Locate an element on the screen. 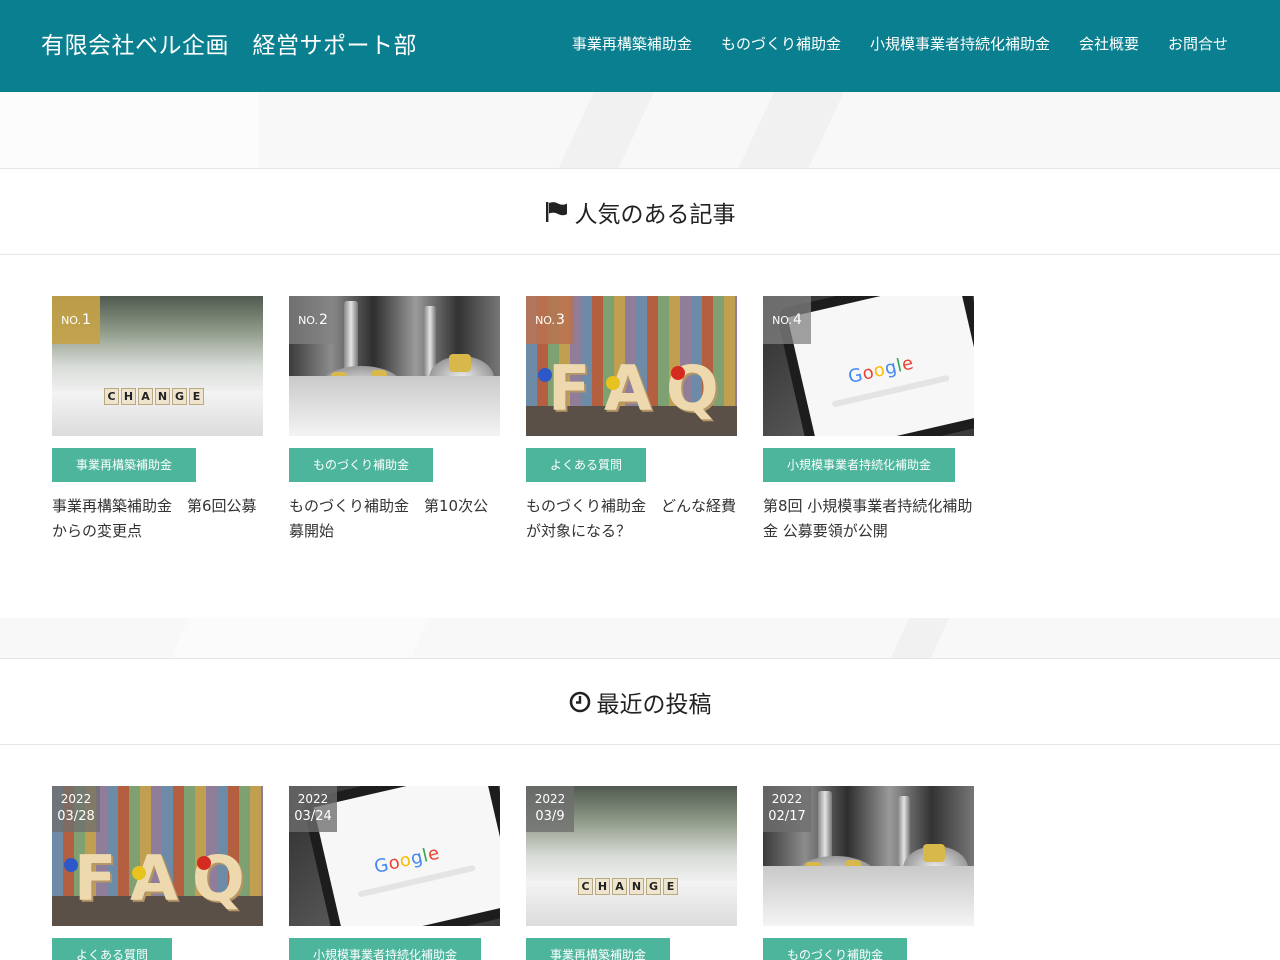 Image resolution: width=1280 pixels, height=960 pixels. popular-thumb-milling: NO. 2 is located at coordinates (394, 366).